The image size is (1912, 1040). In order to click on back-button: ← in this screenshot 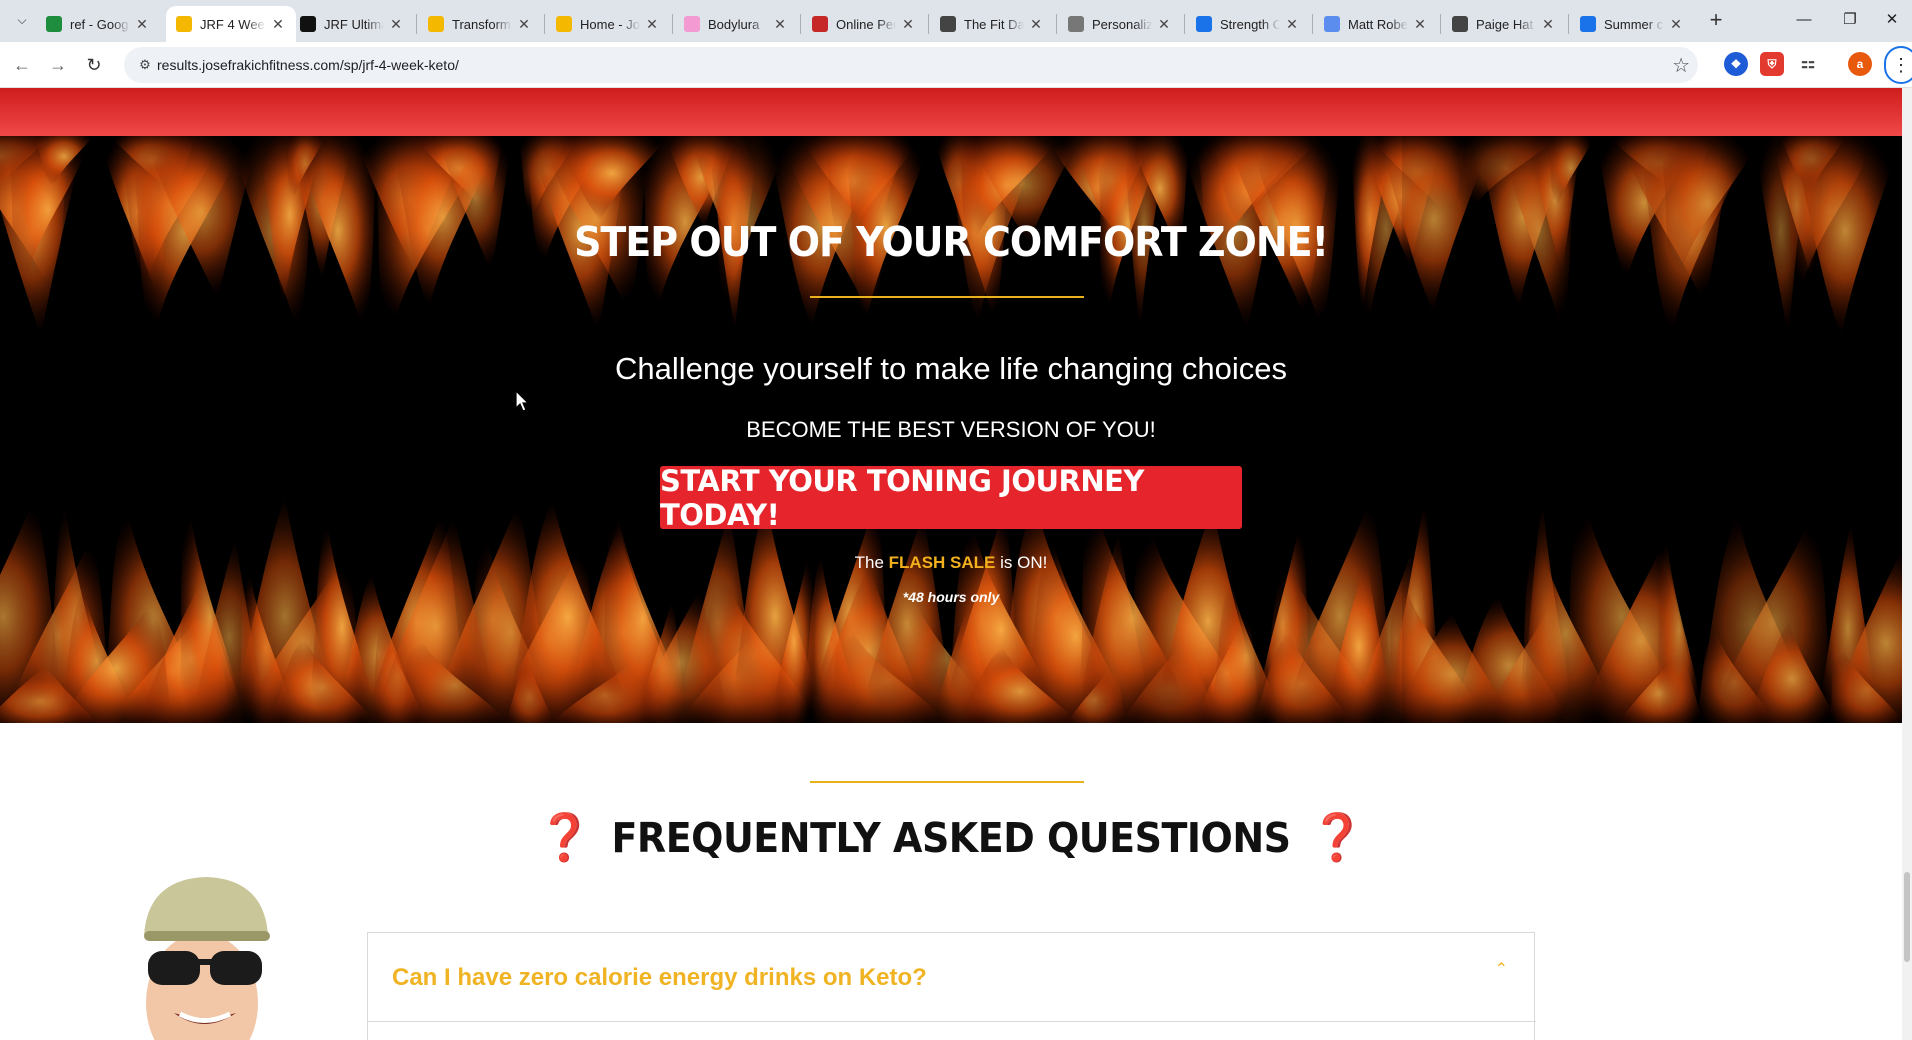, I will do `click(22, 65)`.